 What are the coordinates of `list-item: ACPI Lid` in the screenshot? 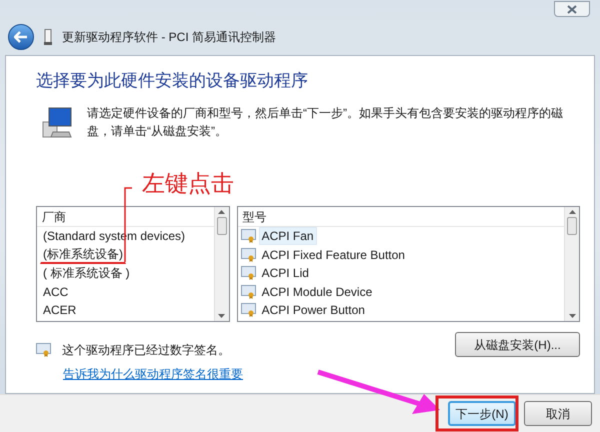 It's located at (285, 273).